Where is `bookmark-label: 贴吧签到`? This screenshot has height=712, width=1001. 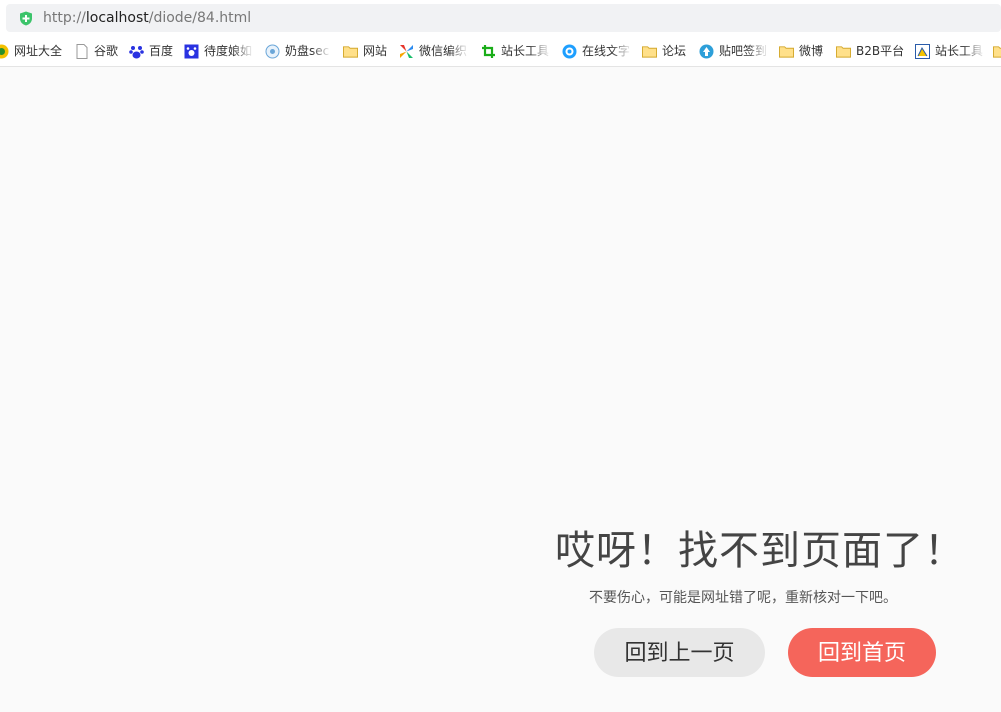
bookmark-label: 贴吧签到 is located at coordinates (743, 51).